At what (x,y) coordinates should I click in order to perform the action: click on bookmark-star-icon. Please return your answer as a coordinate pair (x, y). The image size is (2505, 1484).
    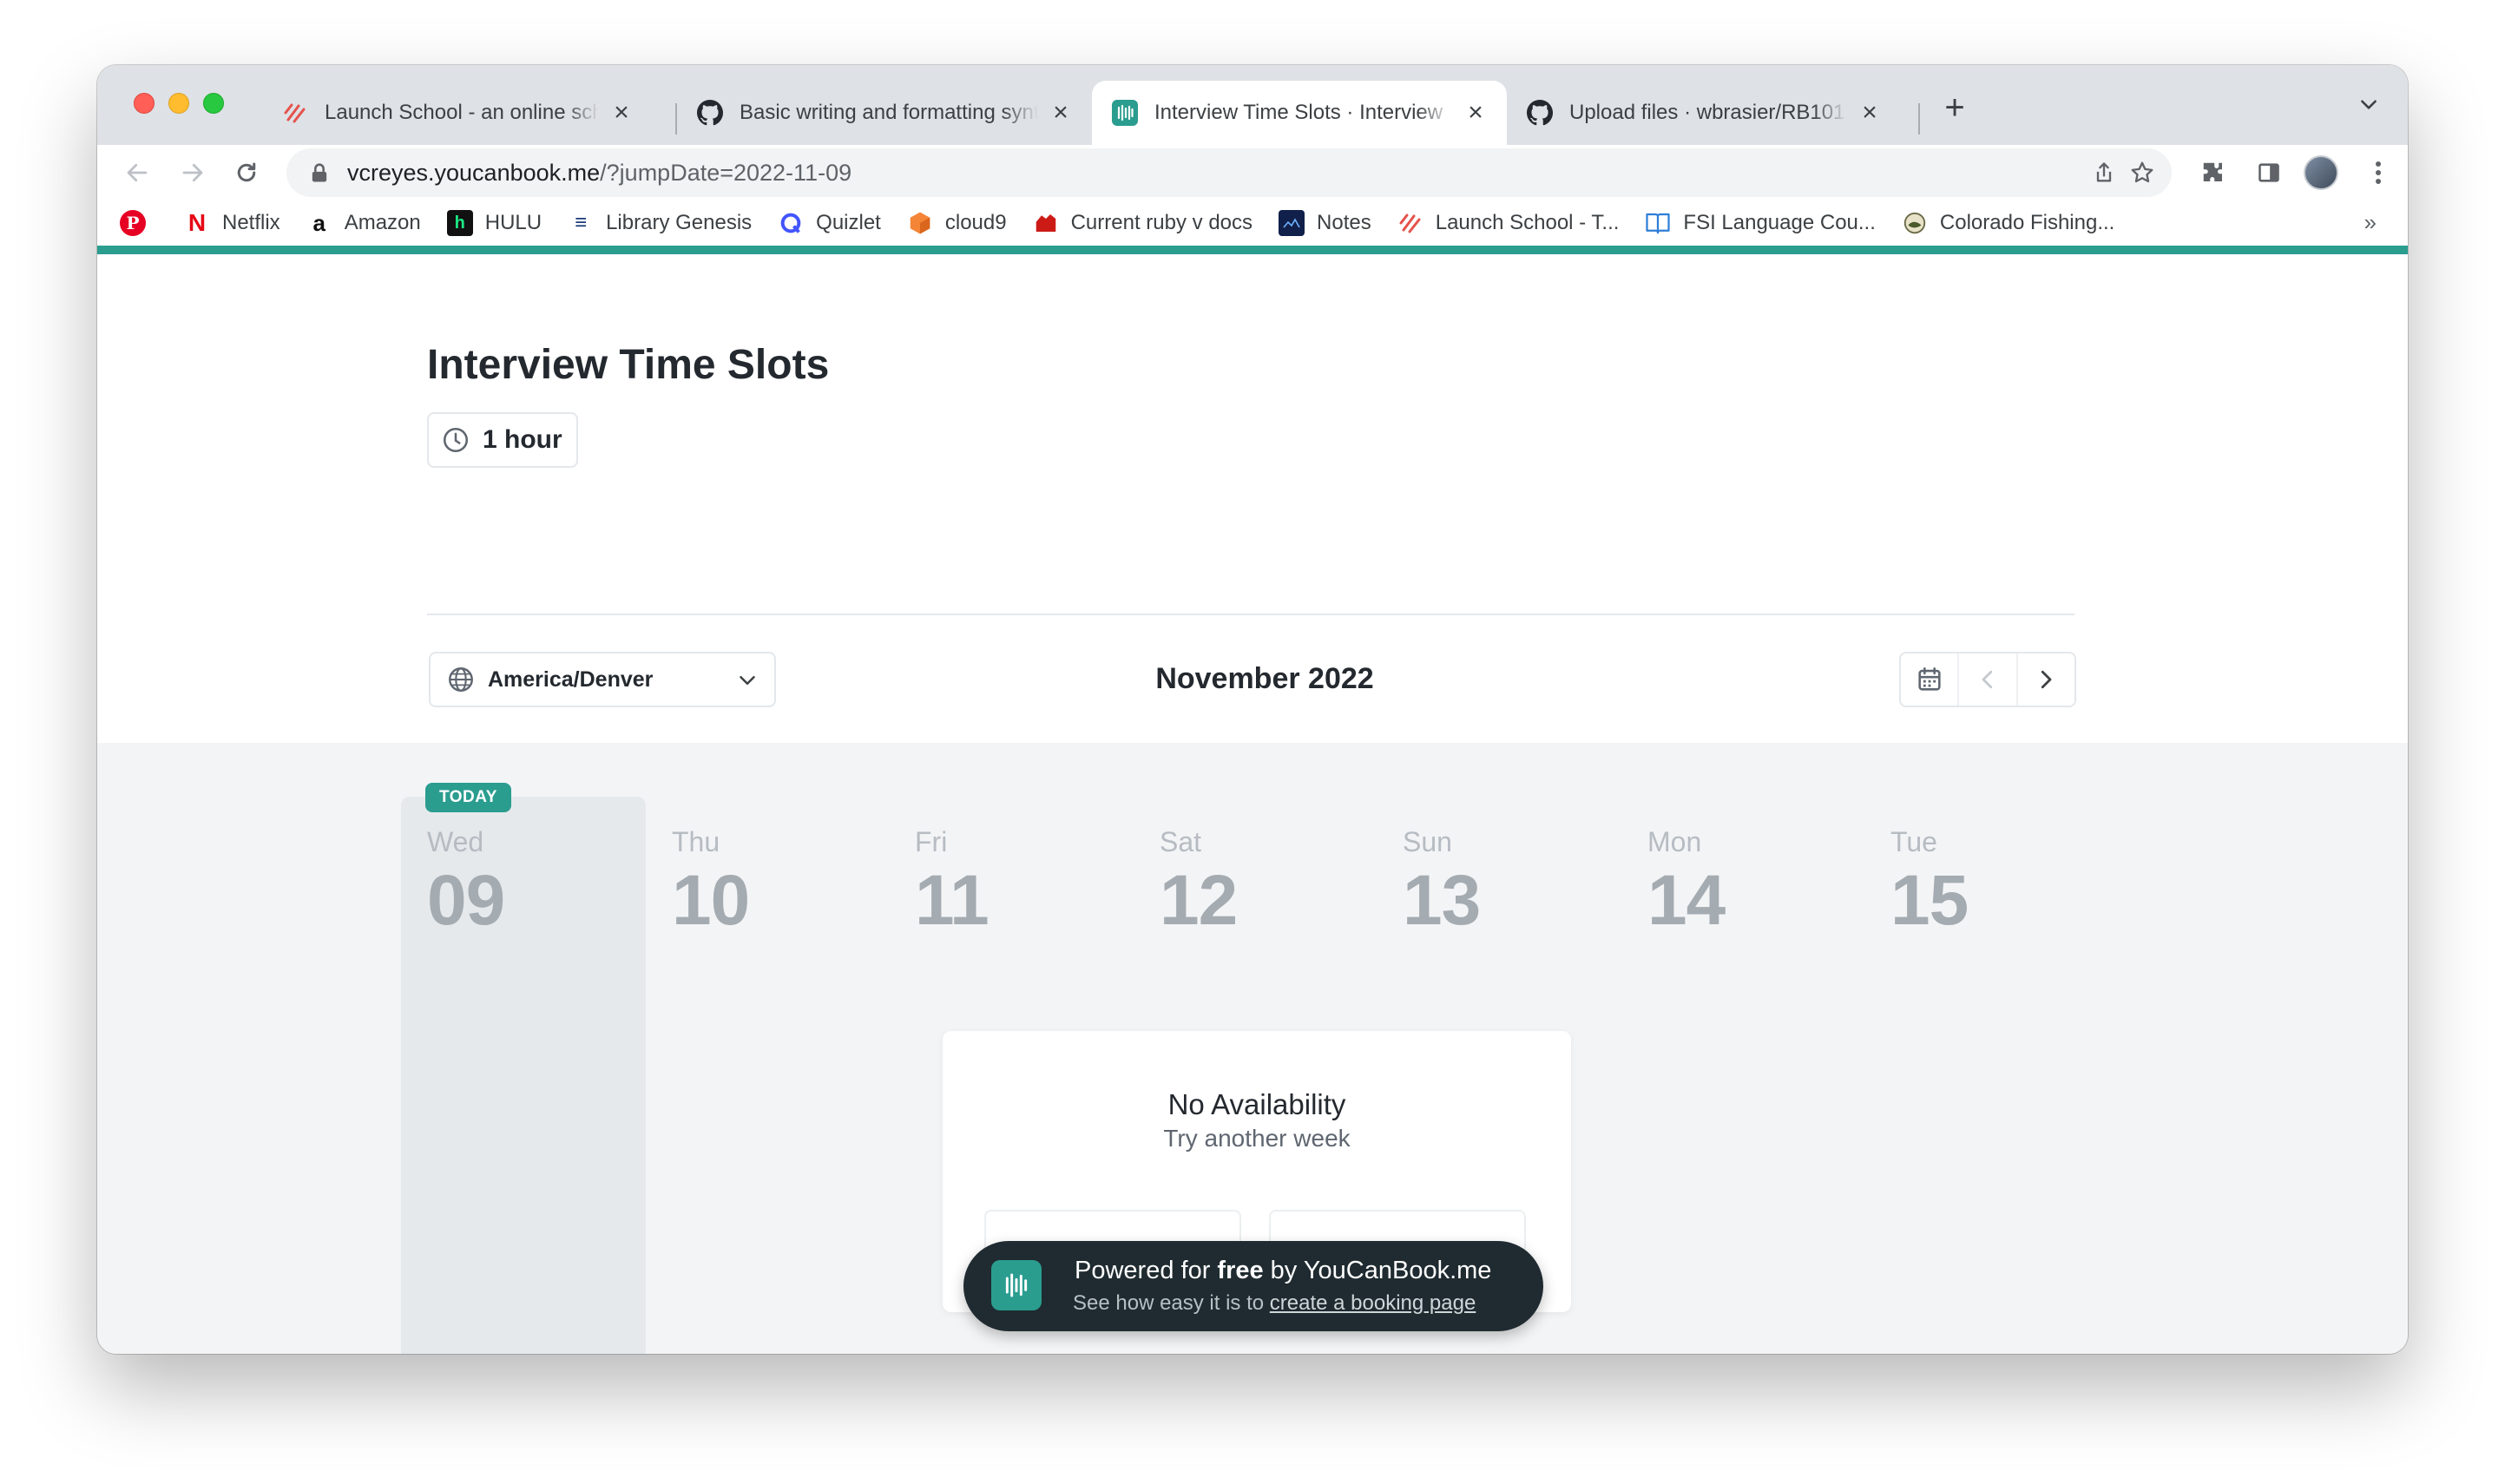
    Looking at the image, I should click on (2142, 172).